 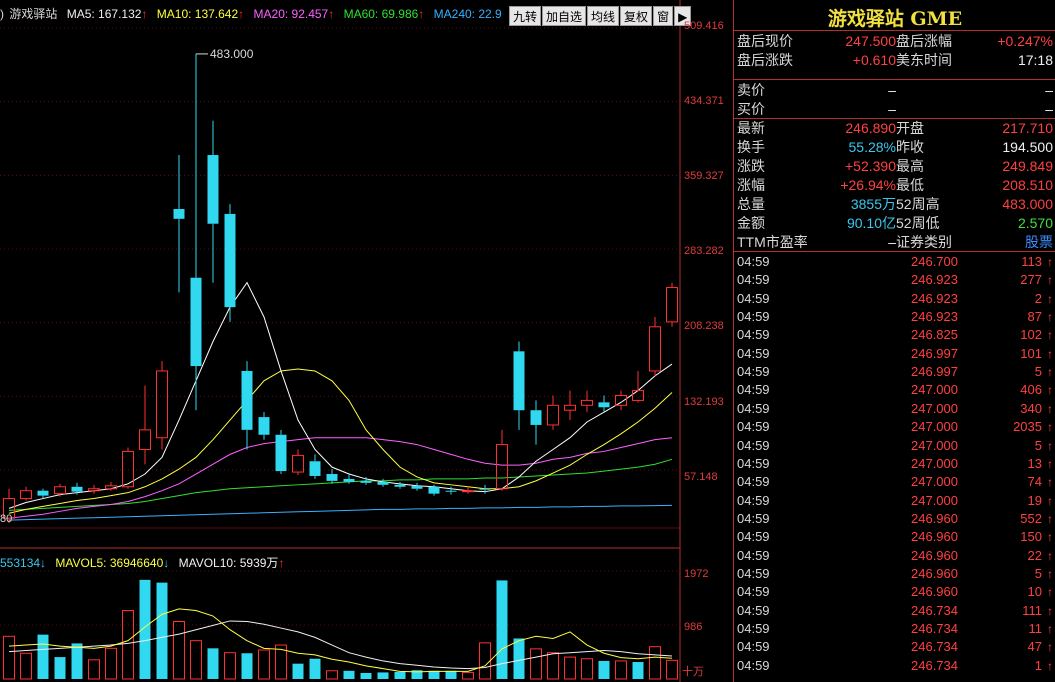 What do you see at coordinates (934, 372) in the screenshot?
I see `tick-price: 246.997` at bounding box center [934, 372].